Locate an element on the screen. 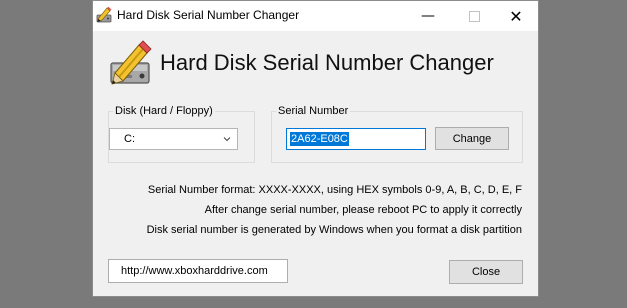 This screenshot has width=627, height=308. close-window-button: ✕ is located at coordinates (516, 16).